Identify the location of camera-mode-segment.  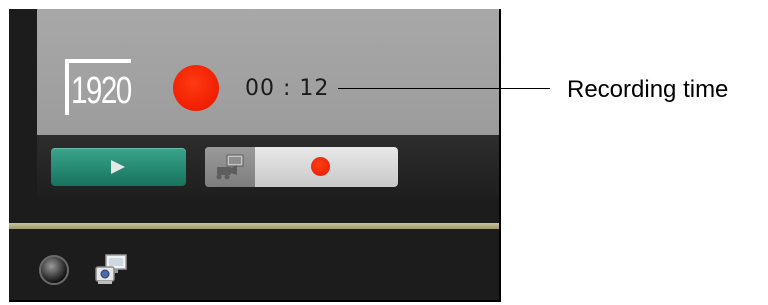
(230, 167).